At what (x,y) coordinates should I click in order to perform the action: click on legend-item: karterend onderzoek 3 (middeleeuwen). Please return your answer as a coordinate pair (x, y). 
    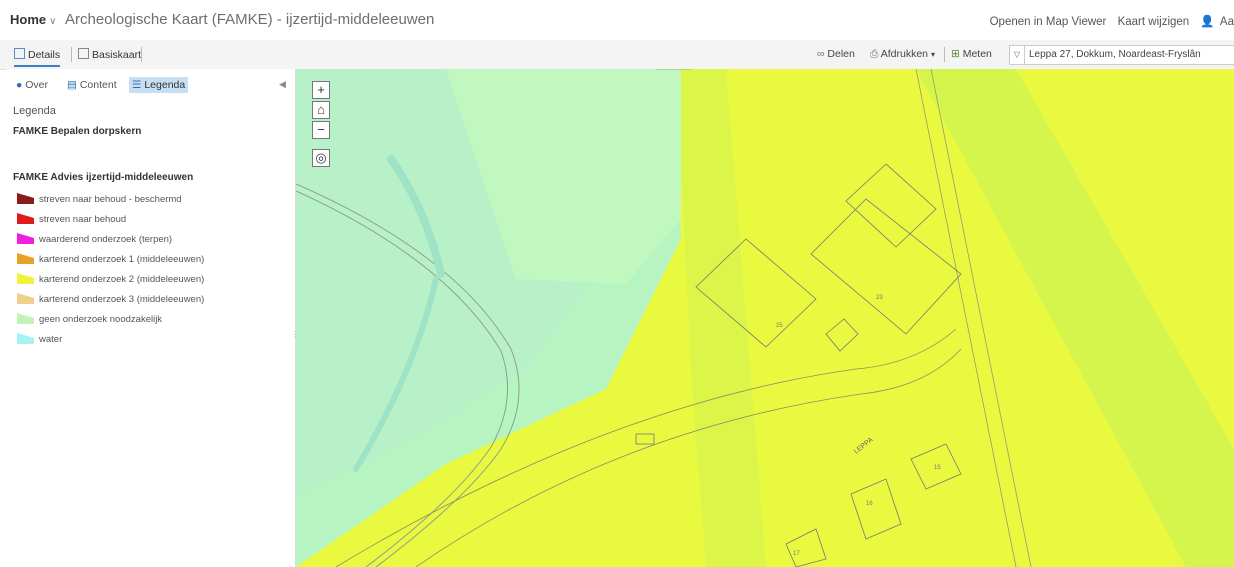
    Looking at the image, I should click on (110, 299).